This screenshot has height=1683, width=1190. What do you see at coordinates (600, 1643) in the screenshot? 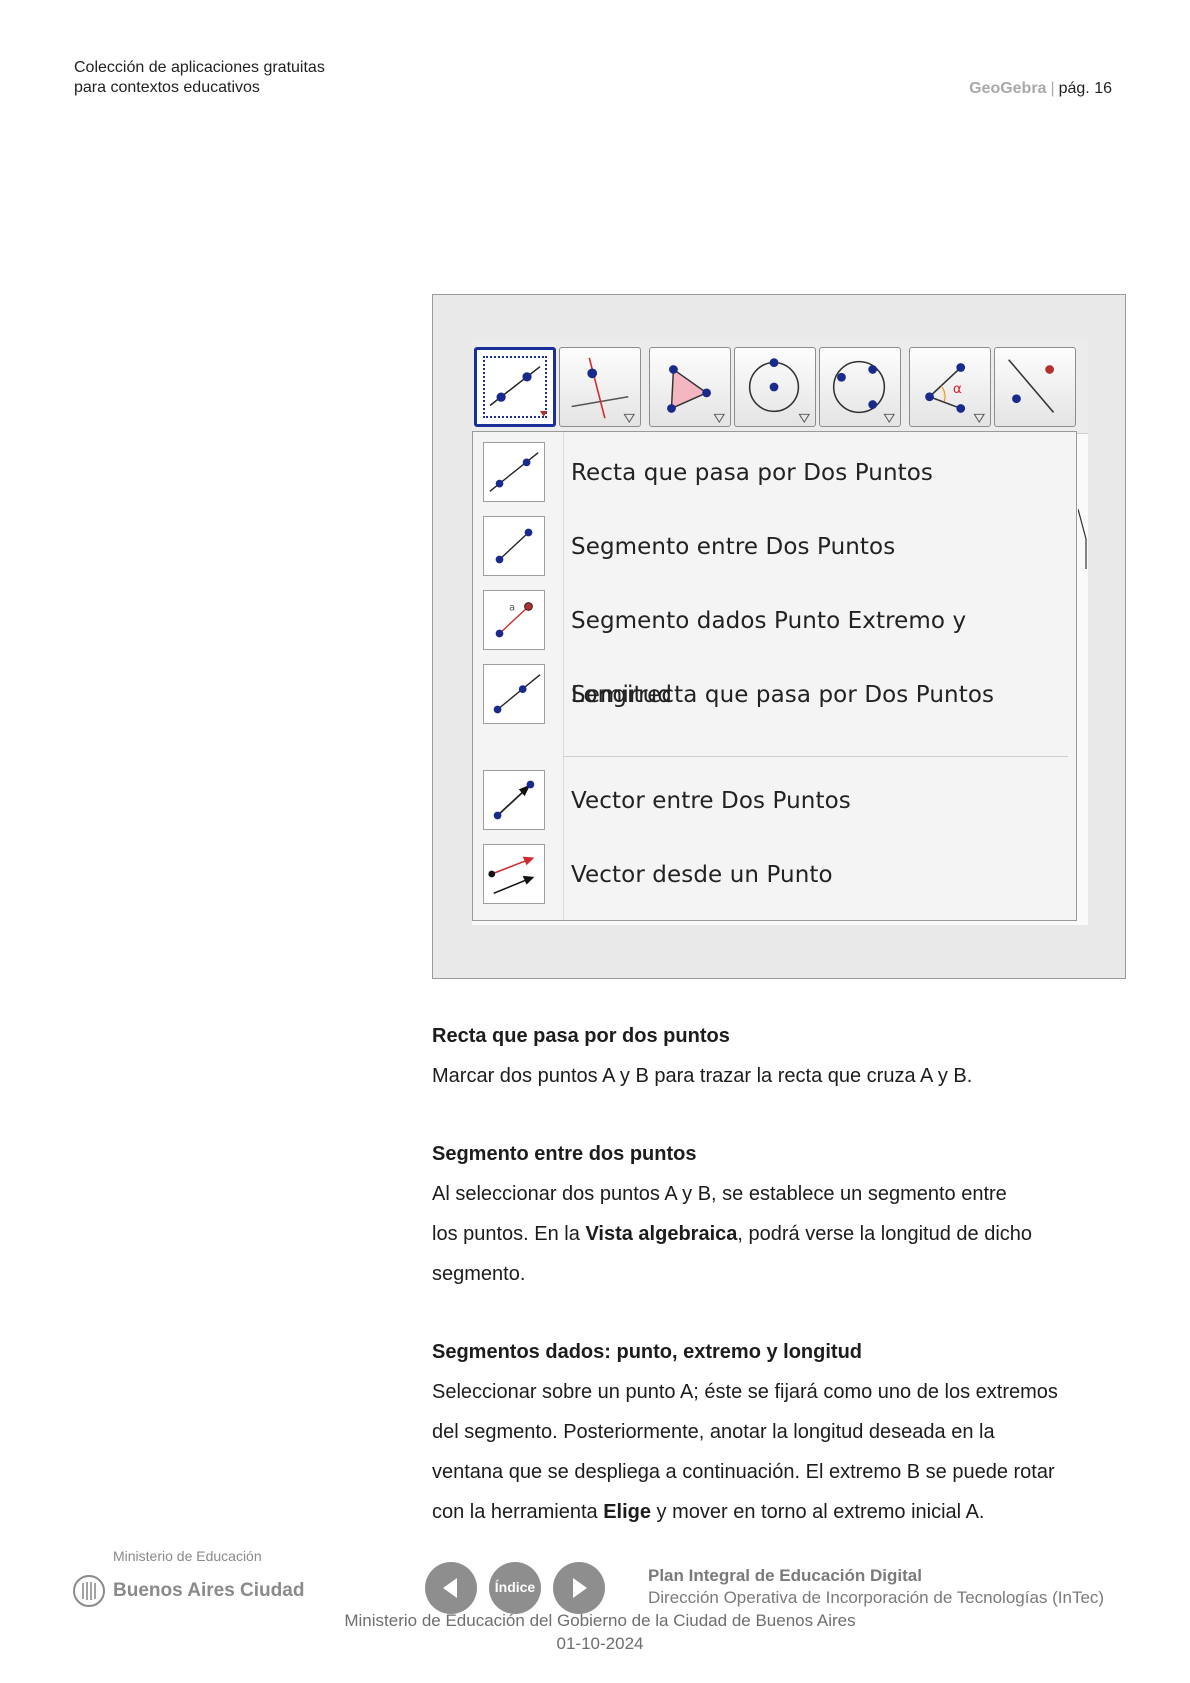
I see `document-date: 01-10-2024` at bounding box center [600, 1643].